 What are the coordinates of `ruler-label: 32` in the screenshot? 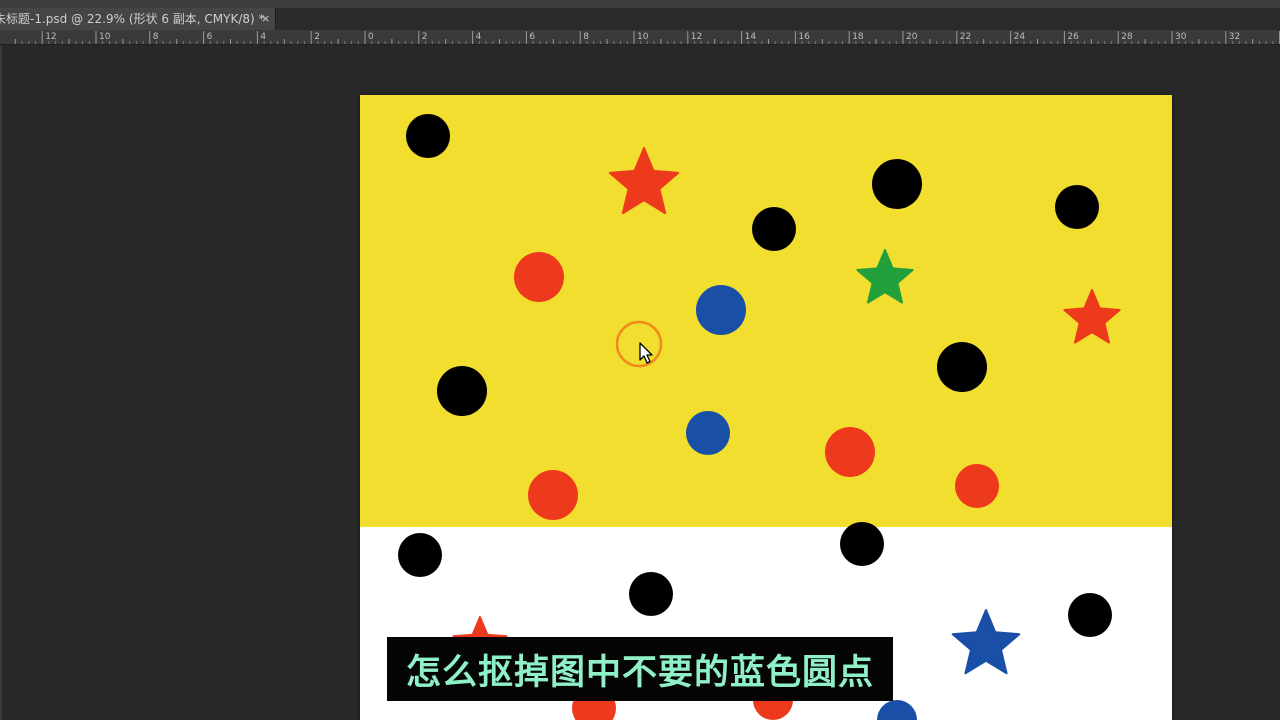 It's located at (1234, 37).